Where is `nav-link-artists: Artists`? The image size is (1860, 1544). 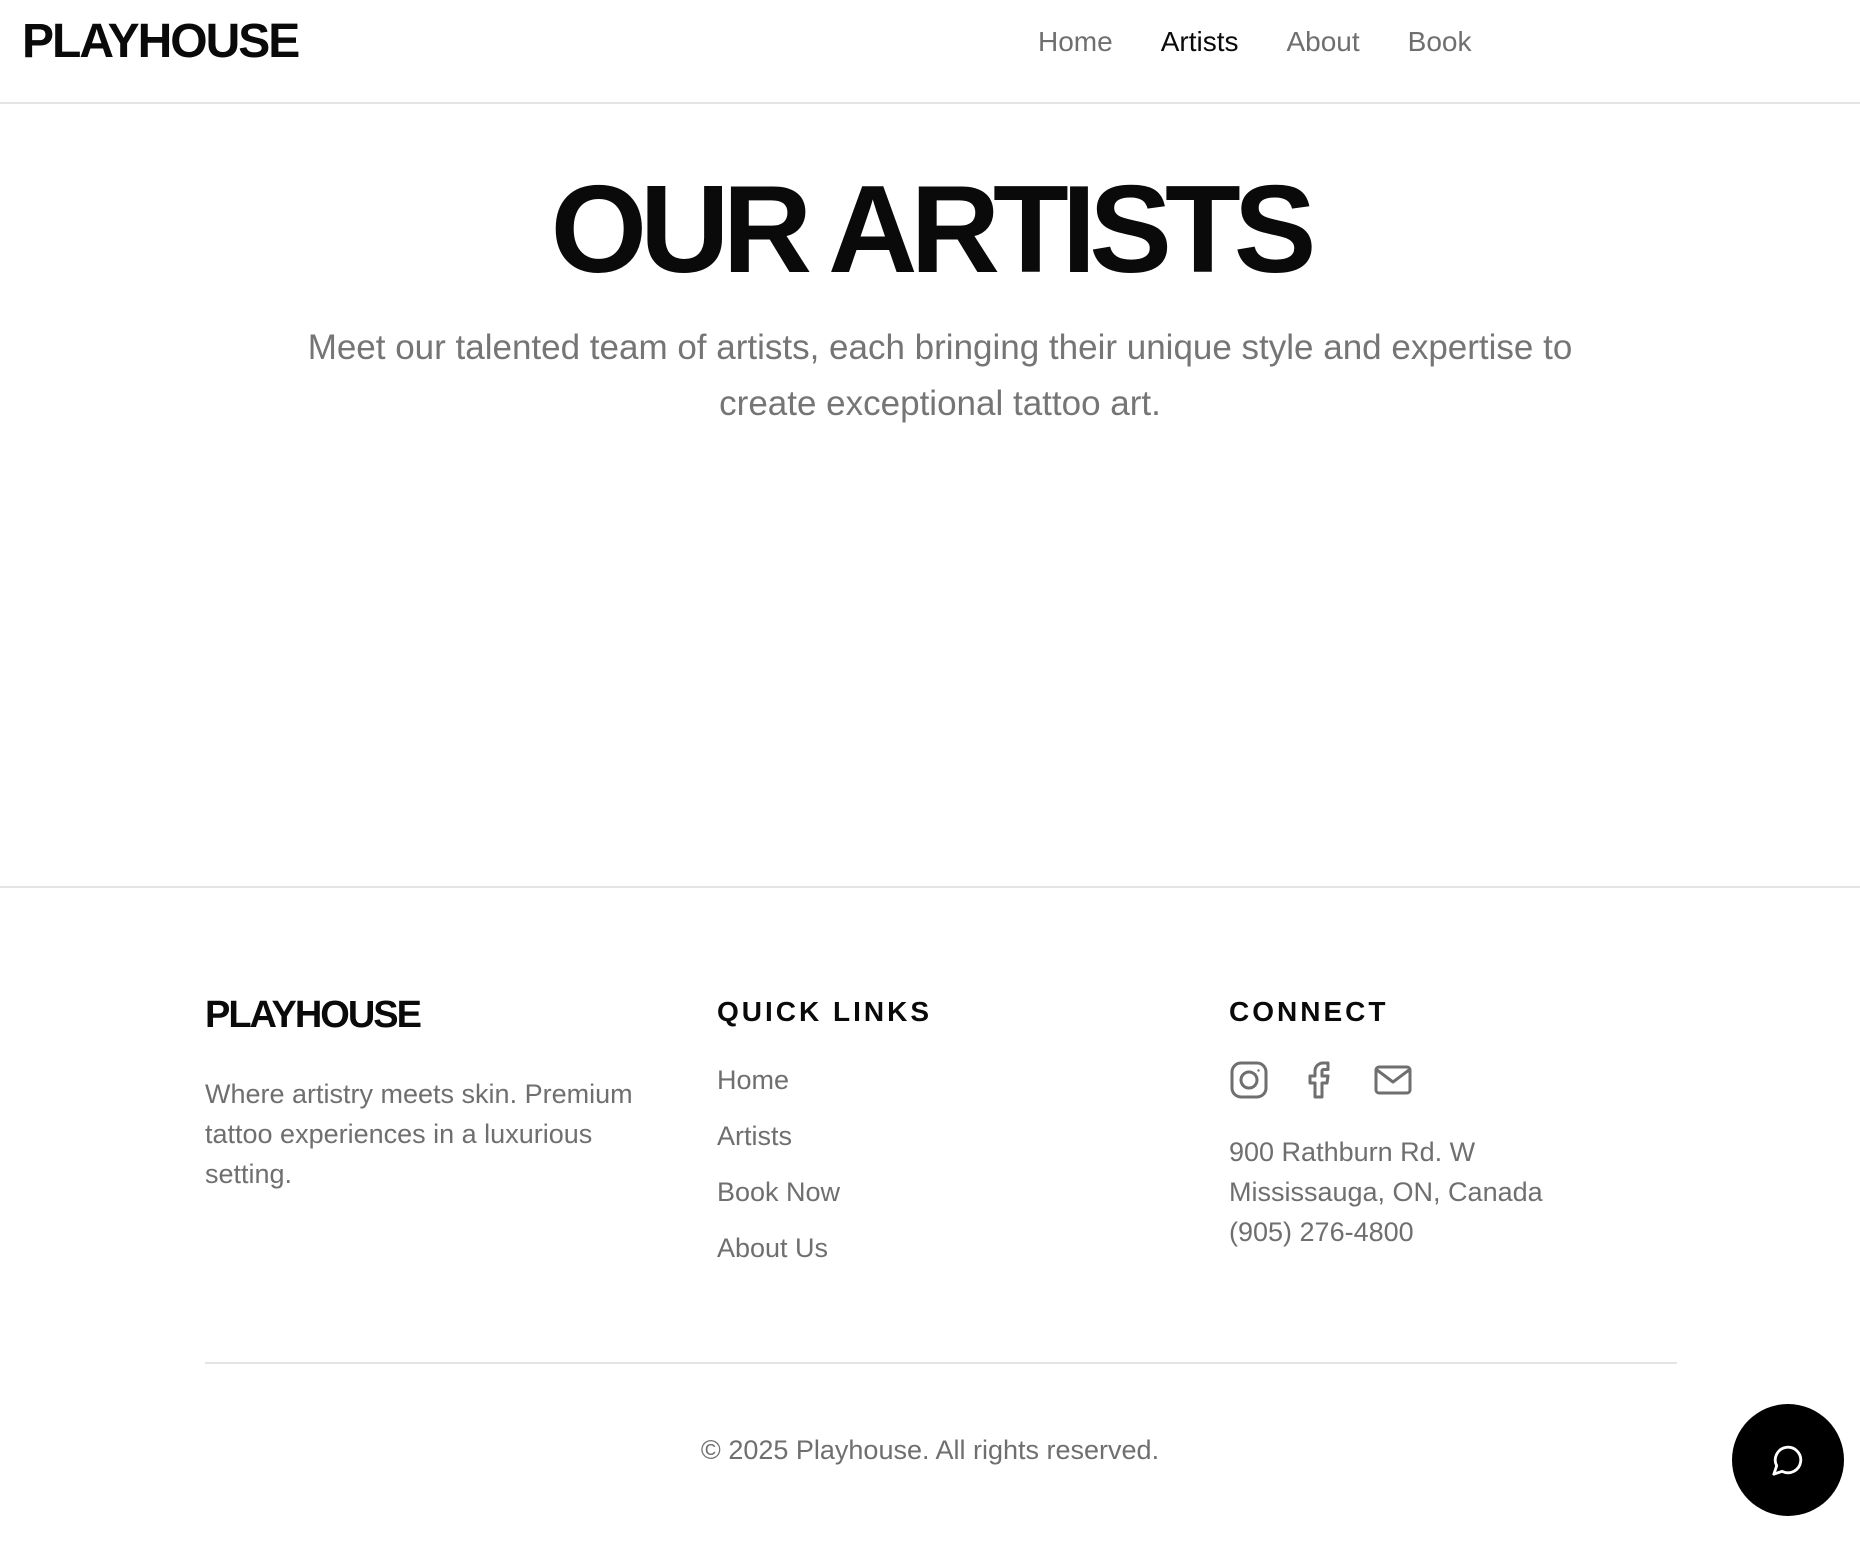
nav-link-artists: Artists is located at coordinates (1200, 42).